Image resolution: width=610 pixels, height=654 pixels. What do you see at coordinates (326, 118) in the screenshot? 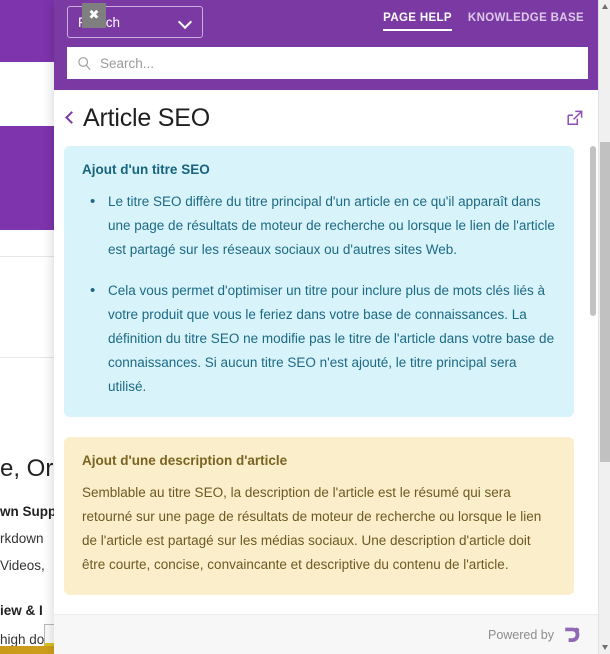
I see `article-header: Article SEO` at bounding box center [326, 118].